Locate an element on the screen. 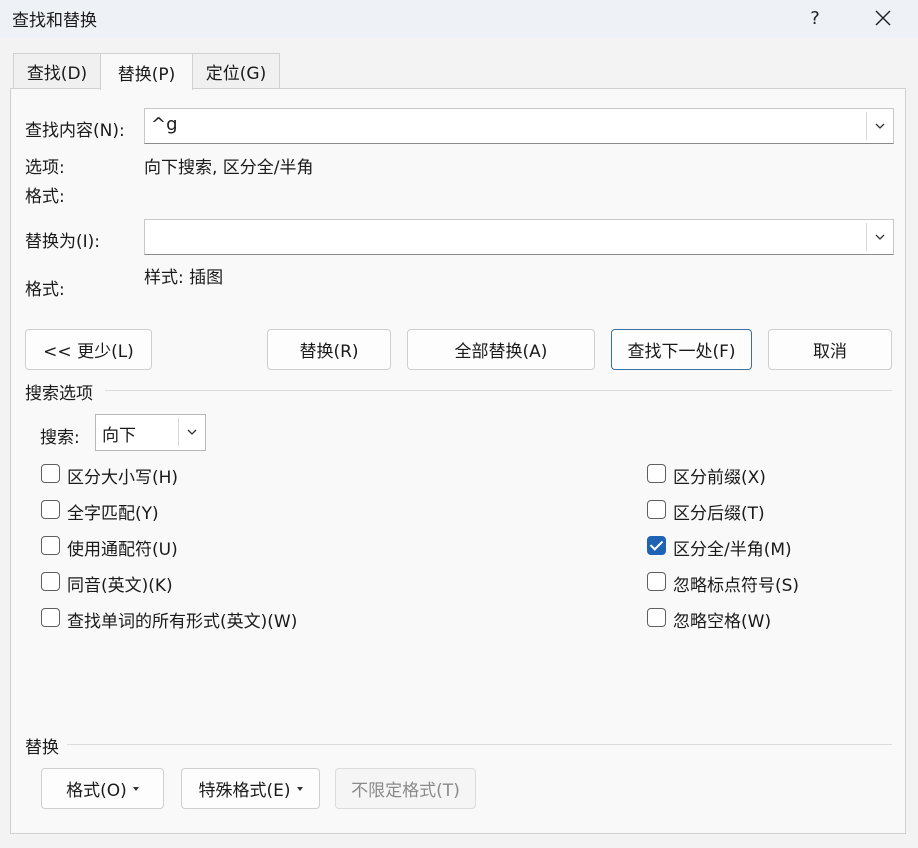 The height and width of the screenshot is (848, 918). replace-label: 替换为(I): is located at coordinates (63, 242).